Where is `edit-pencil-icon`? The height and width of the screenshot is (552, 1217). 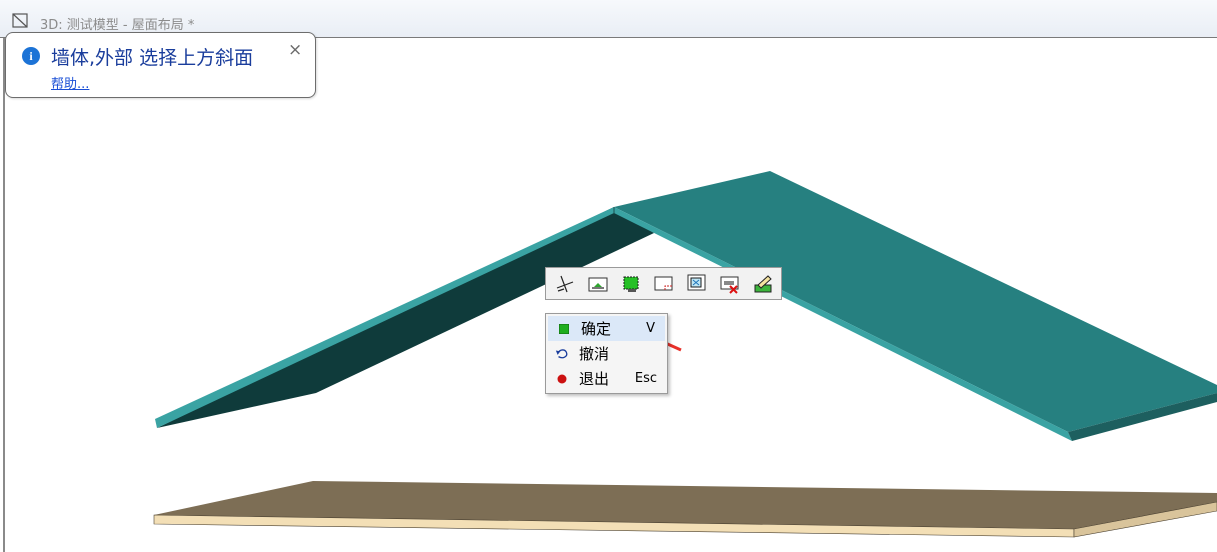 edit-pencil-icon is located at coordinates (762, 283).